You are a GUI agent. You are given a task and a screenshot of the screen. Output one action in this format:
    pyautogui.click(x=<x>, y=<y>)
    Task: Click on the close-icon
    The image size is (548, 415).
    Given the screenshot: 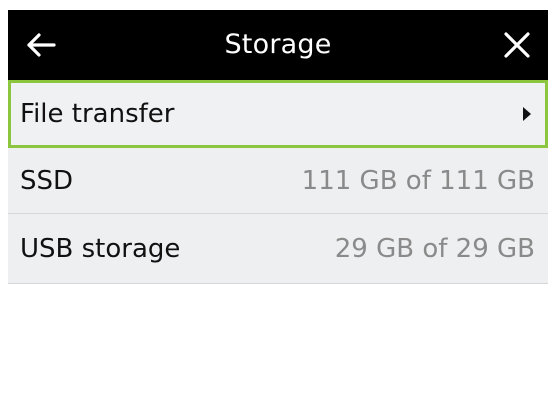 What is the action you would take?
    pyautogui.click(x=517, y=45)
    